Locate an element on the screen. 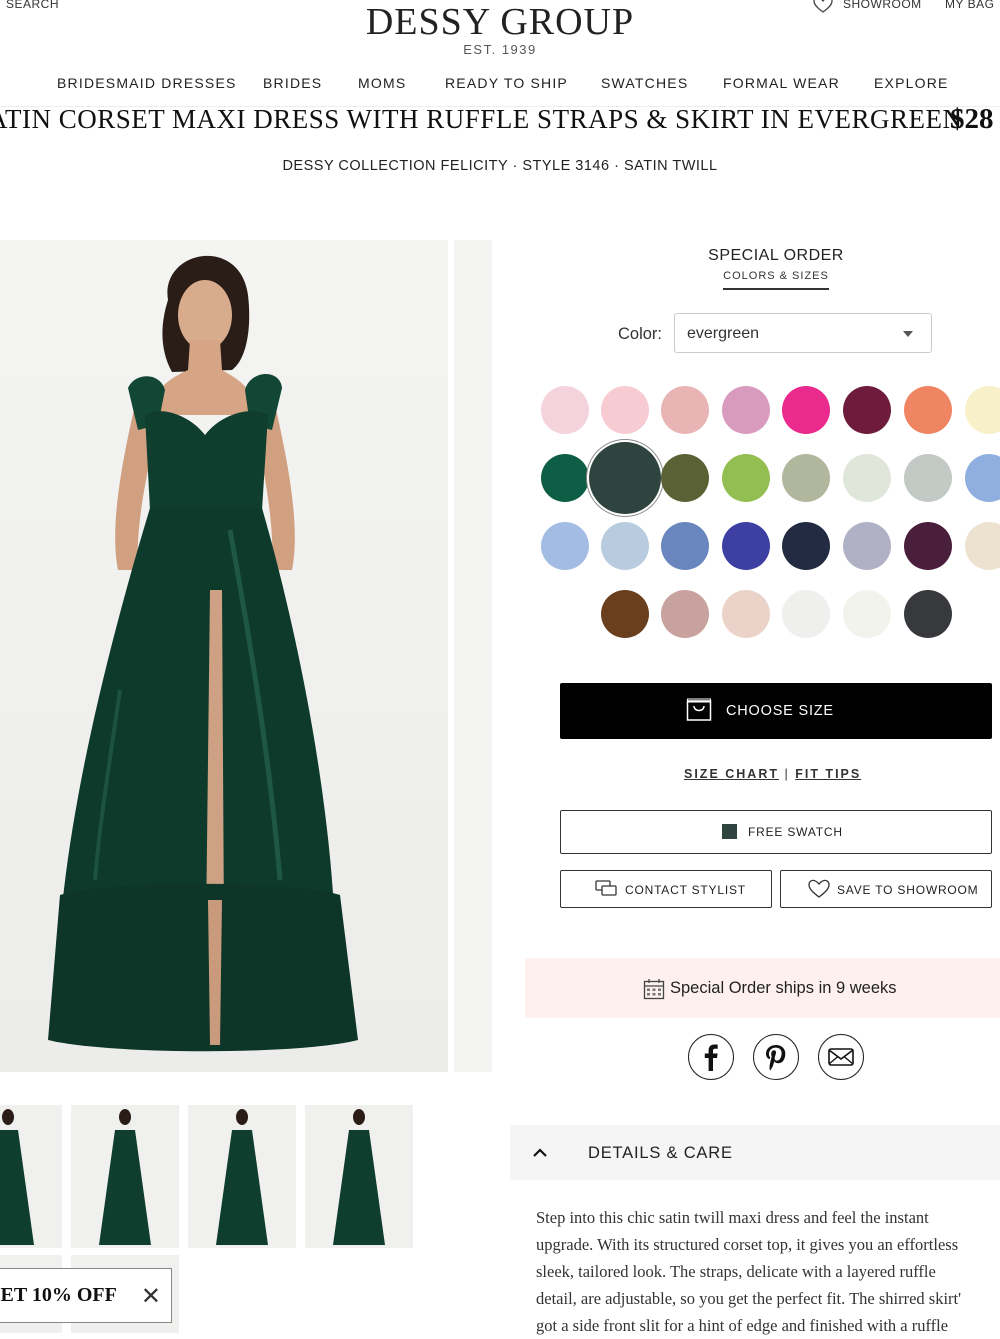 The width and height of the screenshot is (1000, 1339). chat-bubbles-icon is located at coordinates (606, 891).